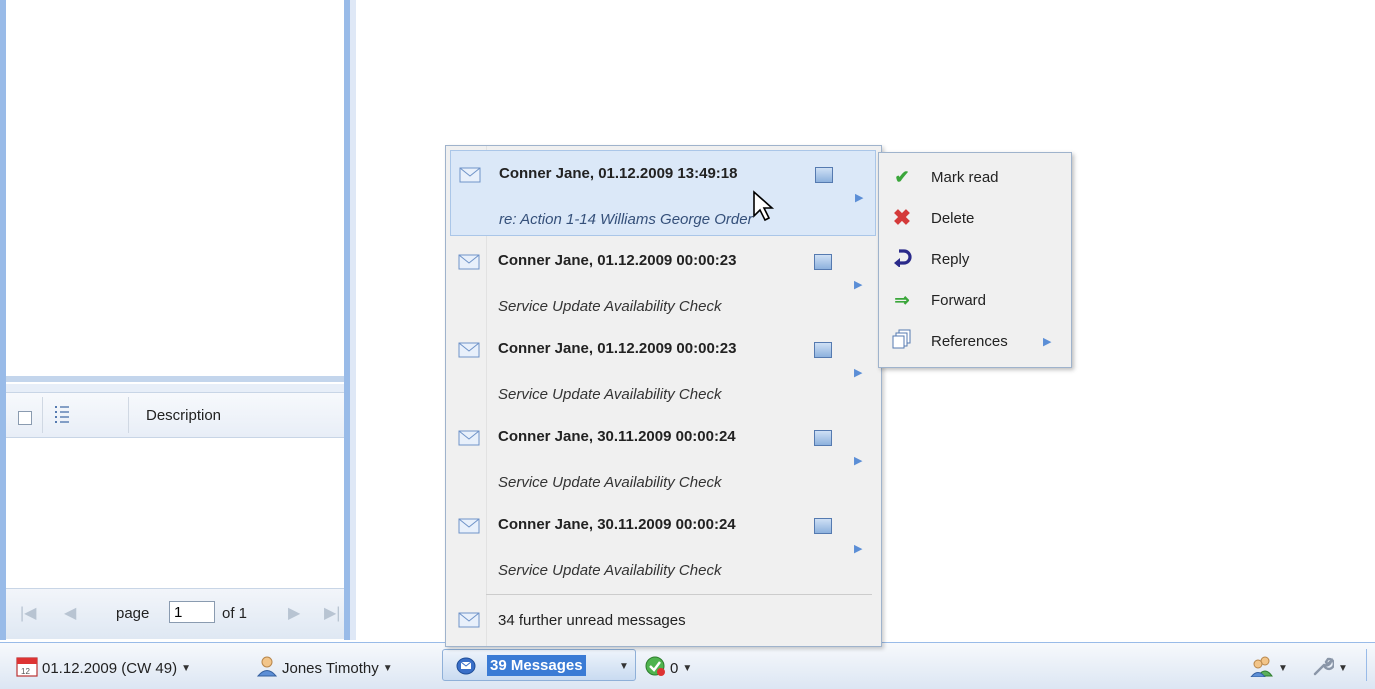 Image resolution: width=1375 pixels, height=689 pixels. I want to click on menu-item-mark-read: ✔ Mark read, so click(975, 177).